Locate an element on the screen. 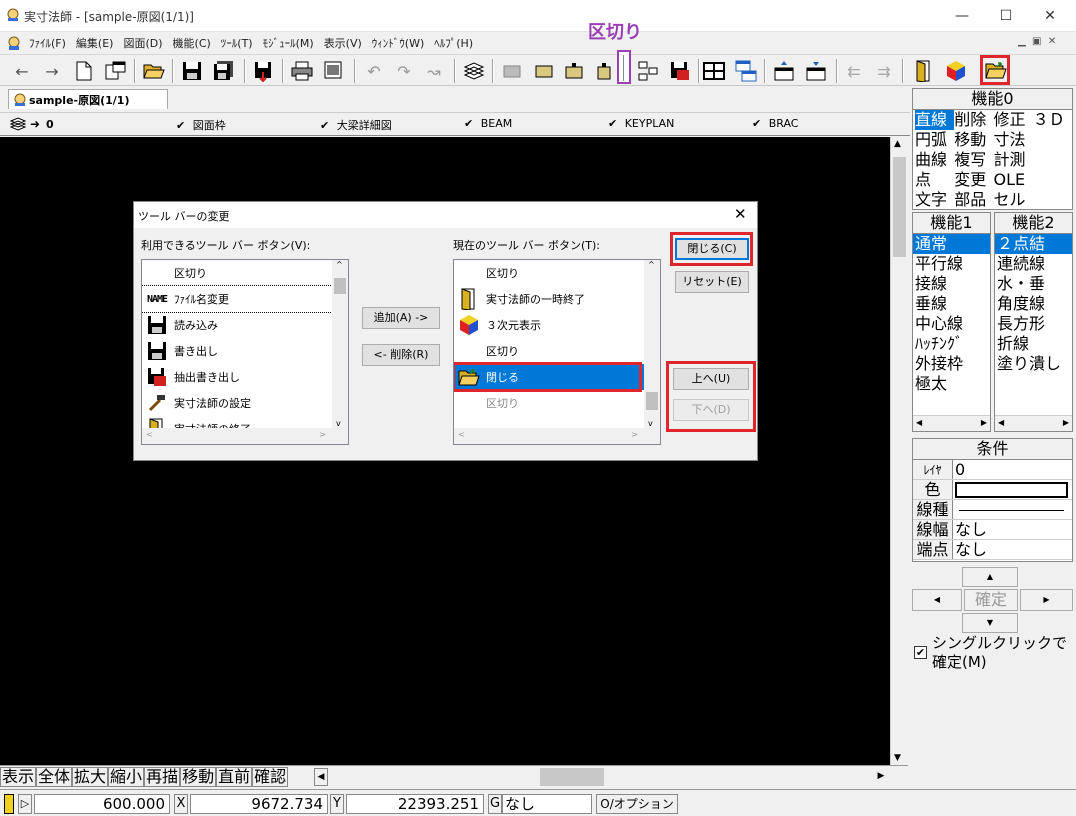 The image size is (1076, 816). layer-toggle: ✔ BRAC is located at coordinates (775, 123).